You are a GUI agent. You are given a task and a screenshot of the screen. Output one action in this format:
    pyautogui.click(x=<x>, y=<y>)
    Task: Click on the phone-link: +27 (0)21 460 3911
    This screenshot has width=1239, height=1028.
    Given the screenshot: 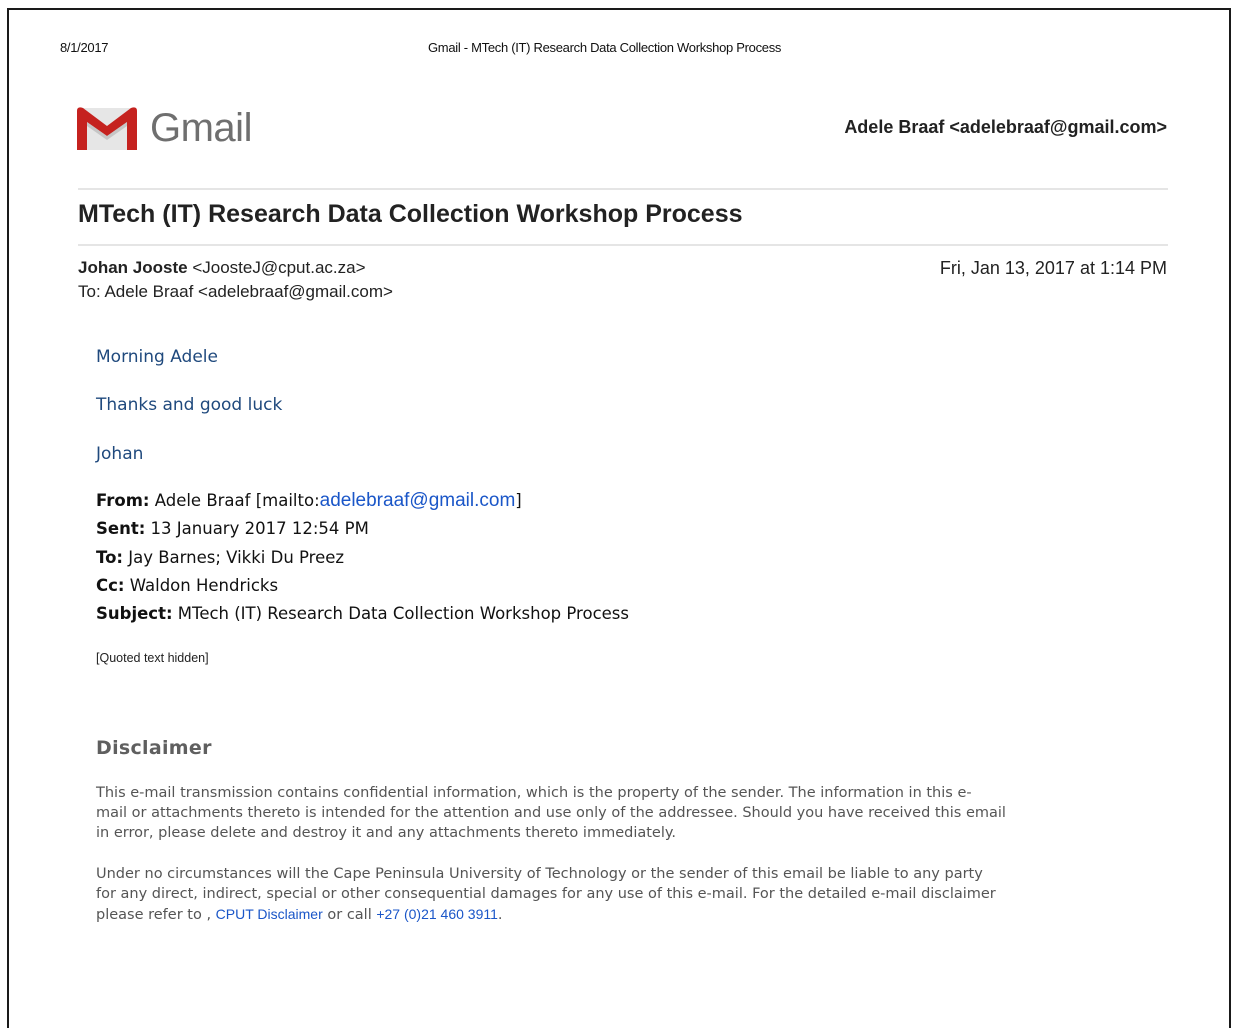 What is the action you would take?
    pyautogui.click(x=437, y=914)
    